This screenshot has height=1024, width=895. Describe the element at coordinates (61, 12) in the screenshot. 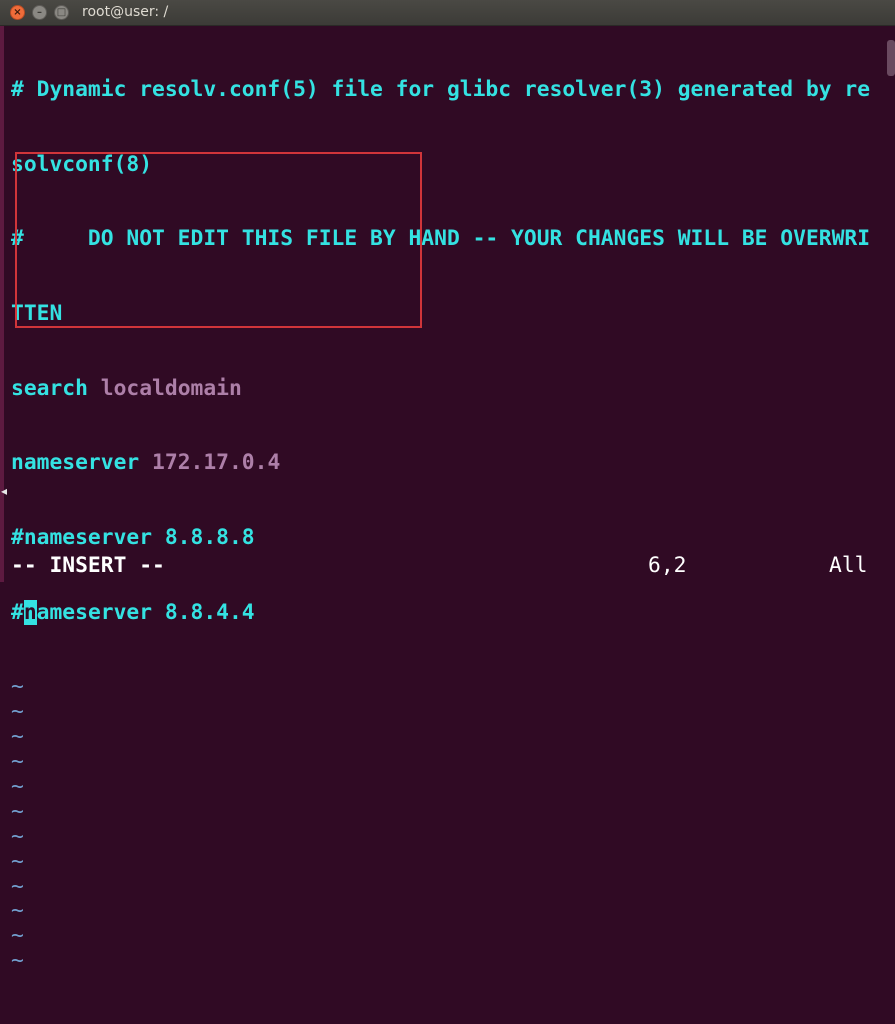

I see `maximize-icon: □` at that location.